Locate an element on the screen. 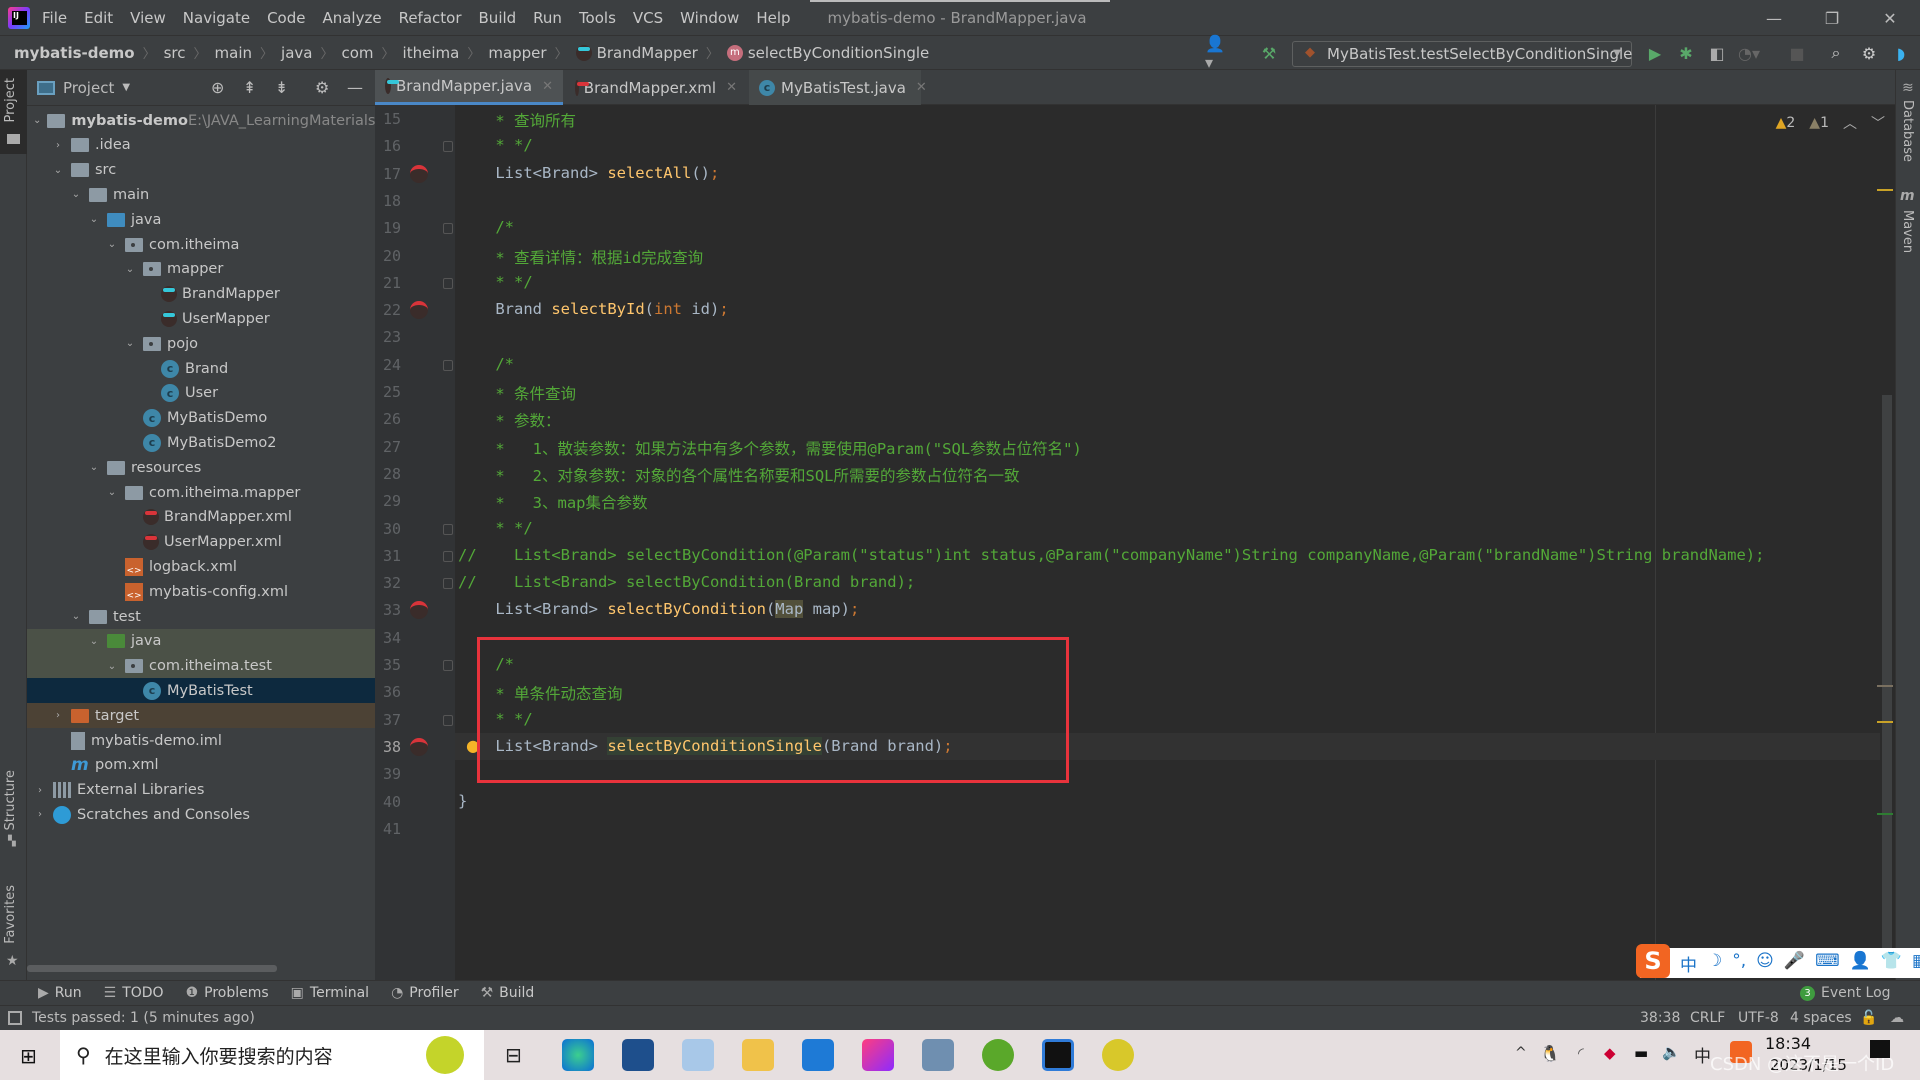 The image size is (1920, 1080). battery-icon: ▬ is located at coordinates (1641, 1053).